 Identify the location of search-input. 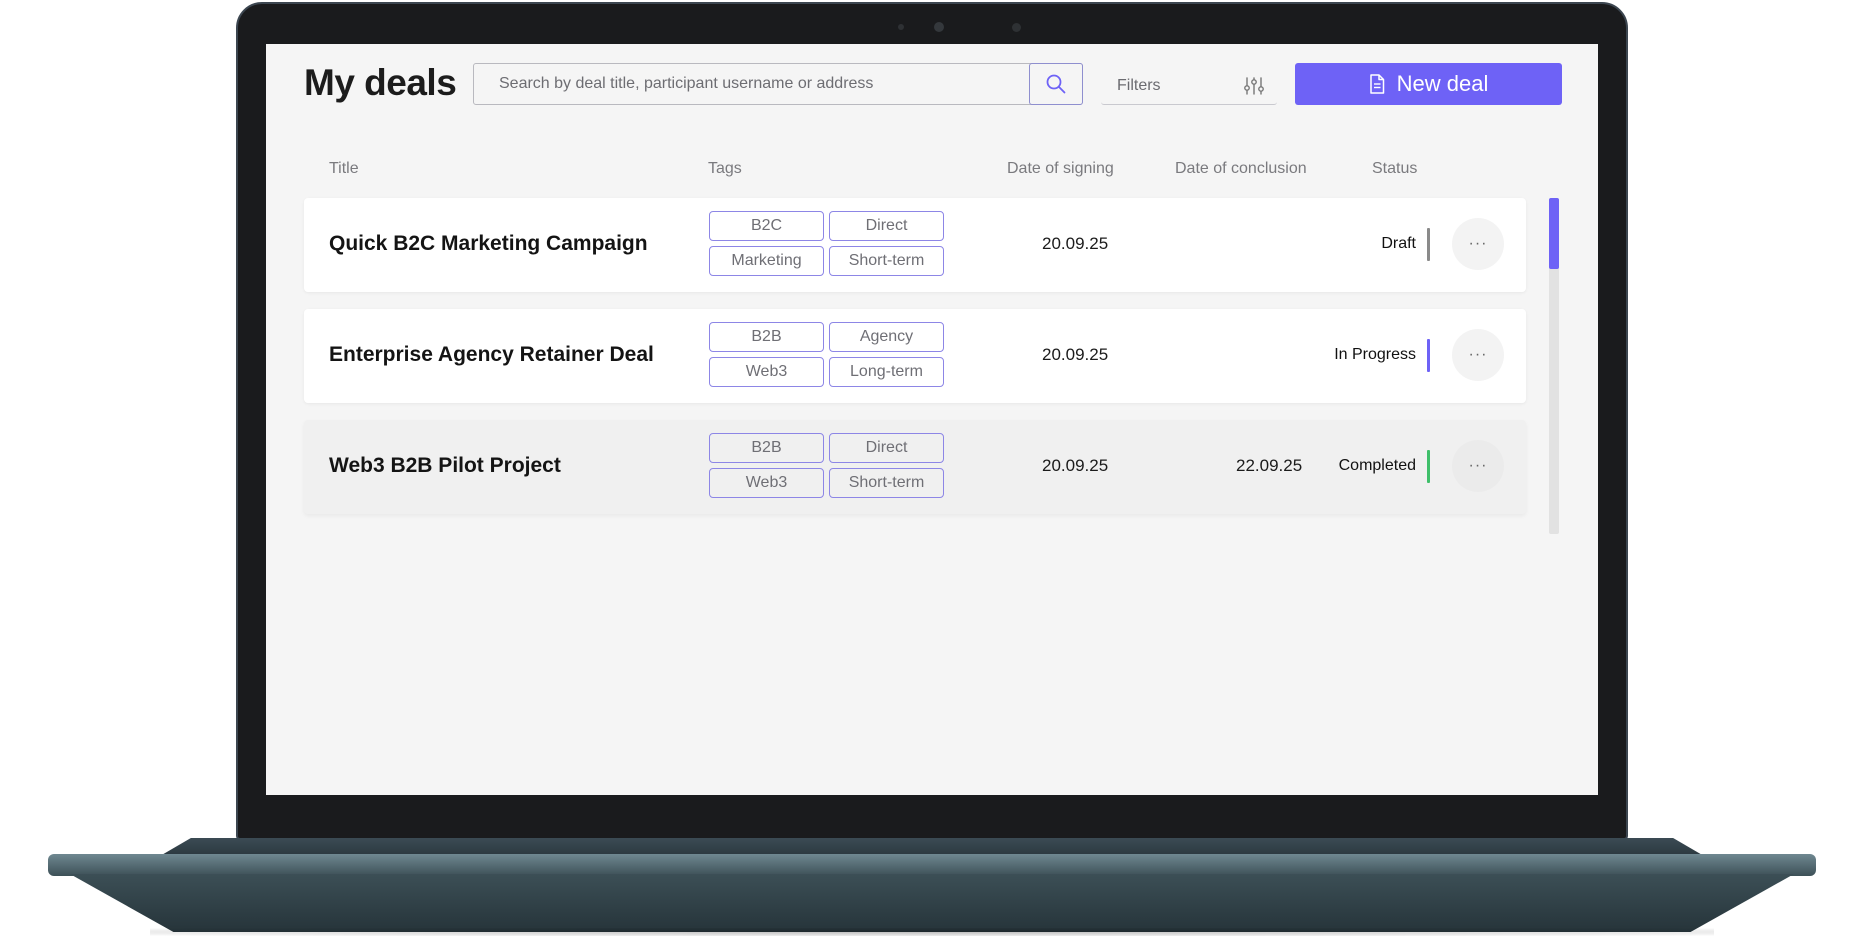
(752, 84).